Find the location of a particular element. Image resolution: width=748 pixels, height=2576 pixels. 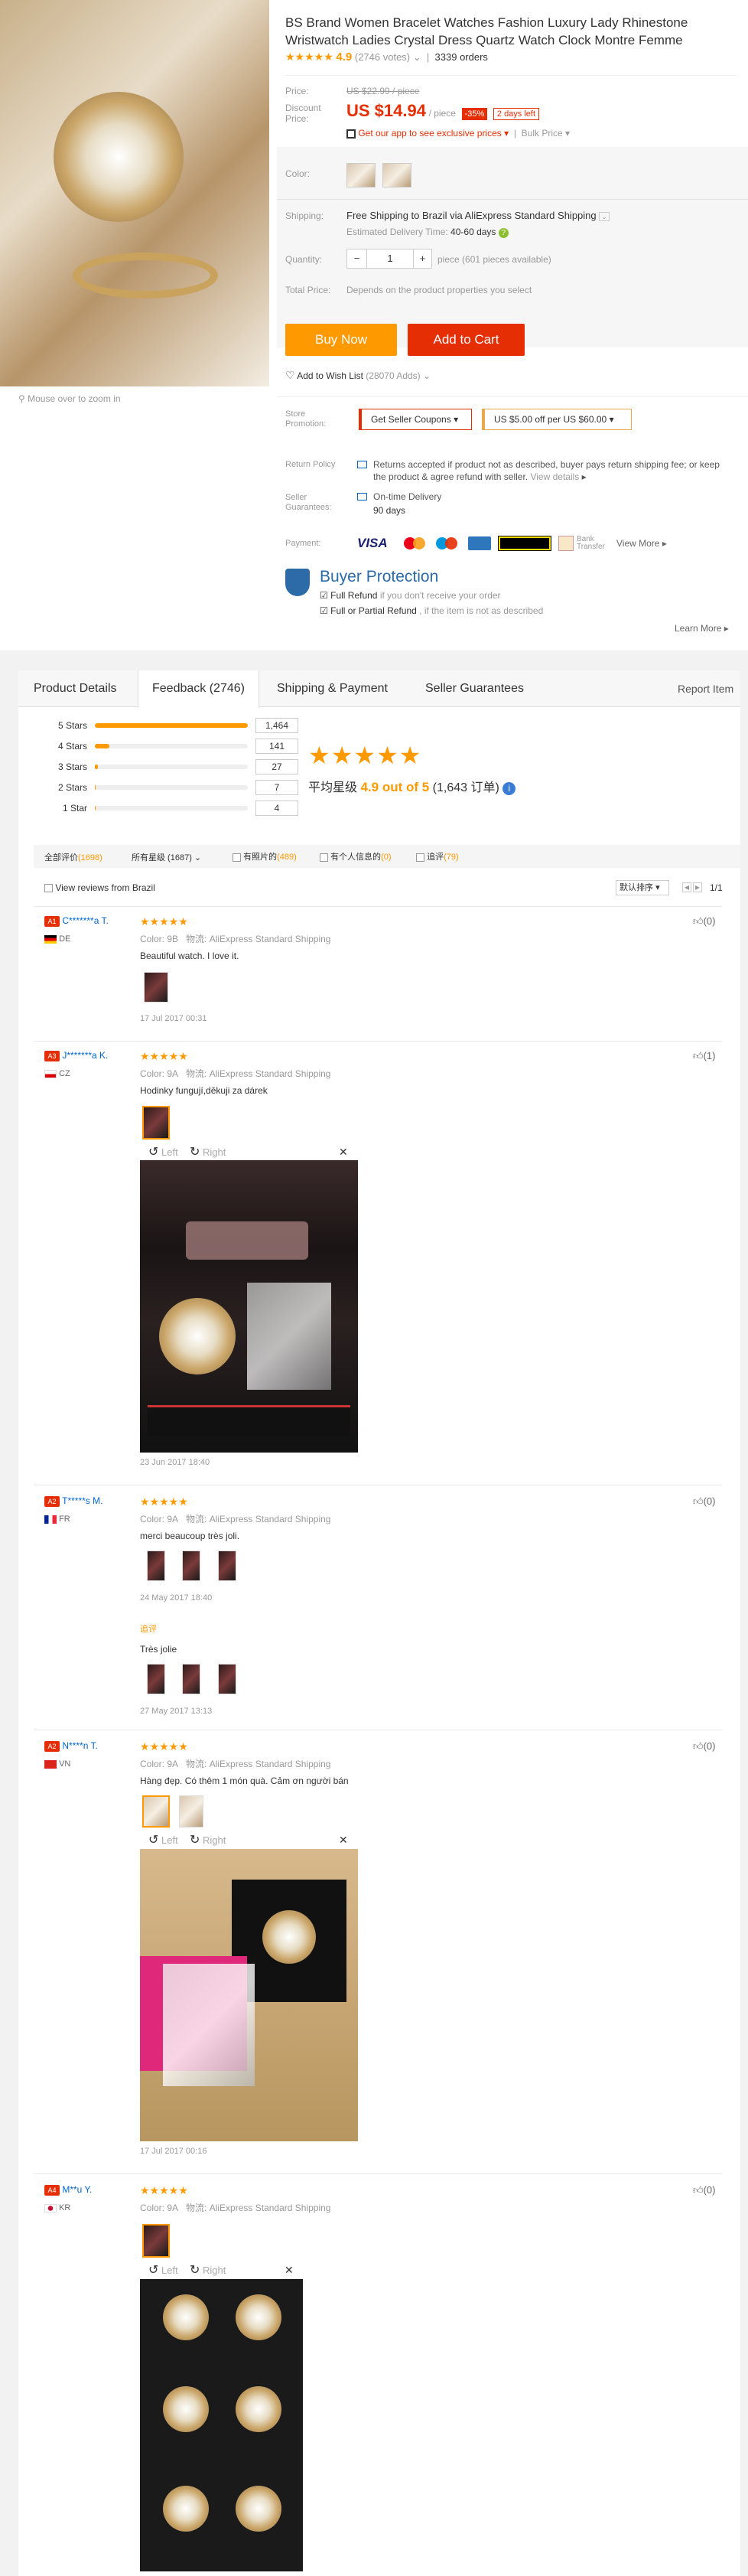

followup-label: 追评 is located at coordinates (148, 1629).